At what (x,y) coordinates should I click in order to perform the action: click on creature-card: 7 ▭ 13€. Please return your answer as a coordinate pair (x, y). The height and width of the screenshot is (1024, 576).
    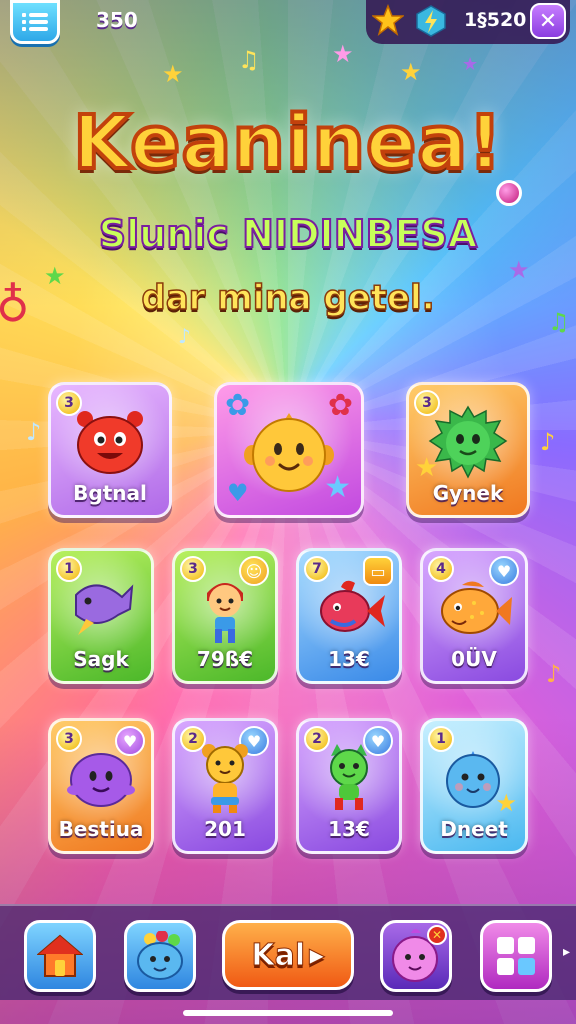
    Looking at the image, I should click on (349, 616).